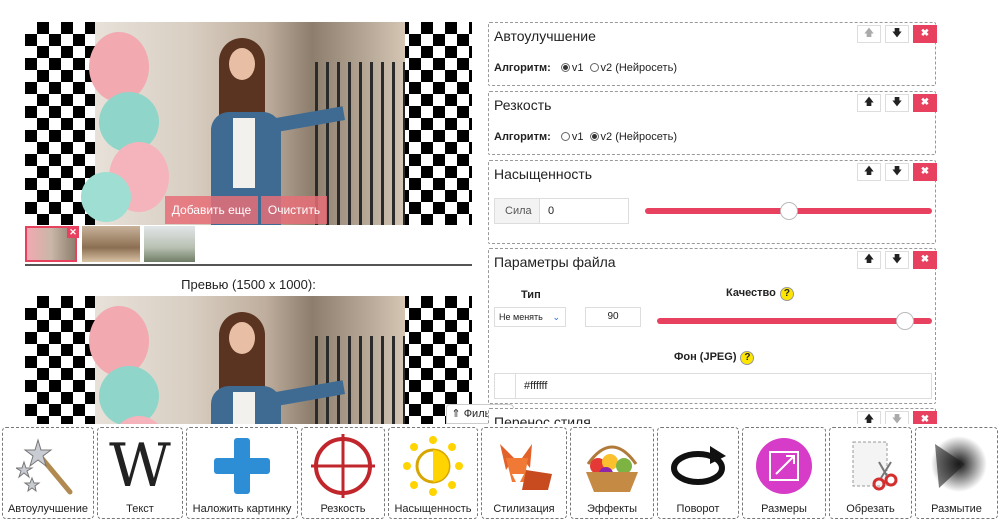 The width and height of the screenshot is (1000, 522). Describe the element at coordinates (958, 464) in the screenshot. I see `blur-icon` at that location.